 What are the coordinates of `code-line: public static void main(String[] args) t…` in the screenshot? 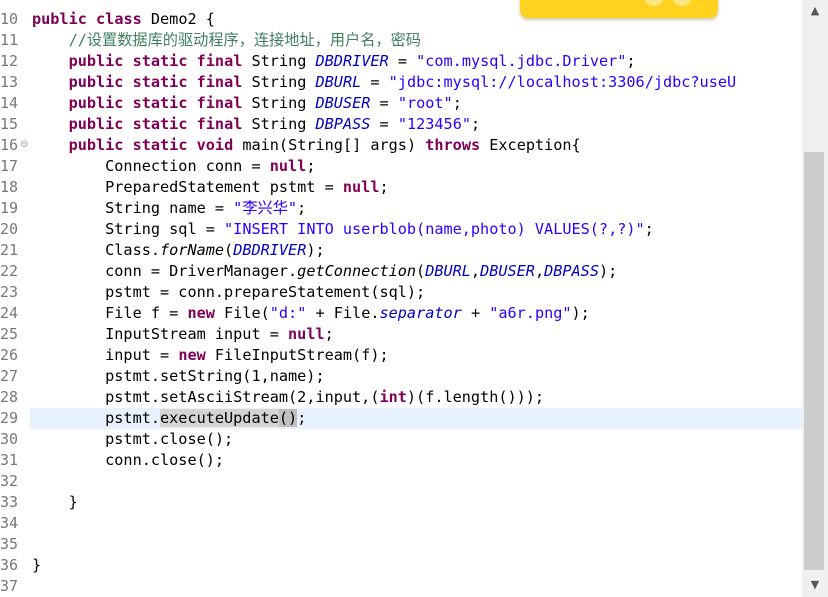 It's located at (416, 145).